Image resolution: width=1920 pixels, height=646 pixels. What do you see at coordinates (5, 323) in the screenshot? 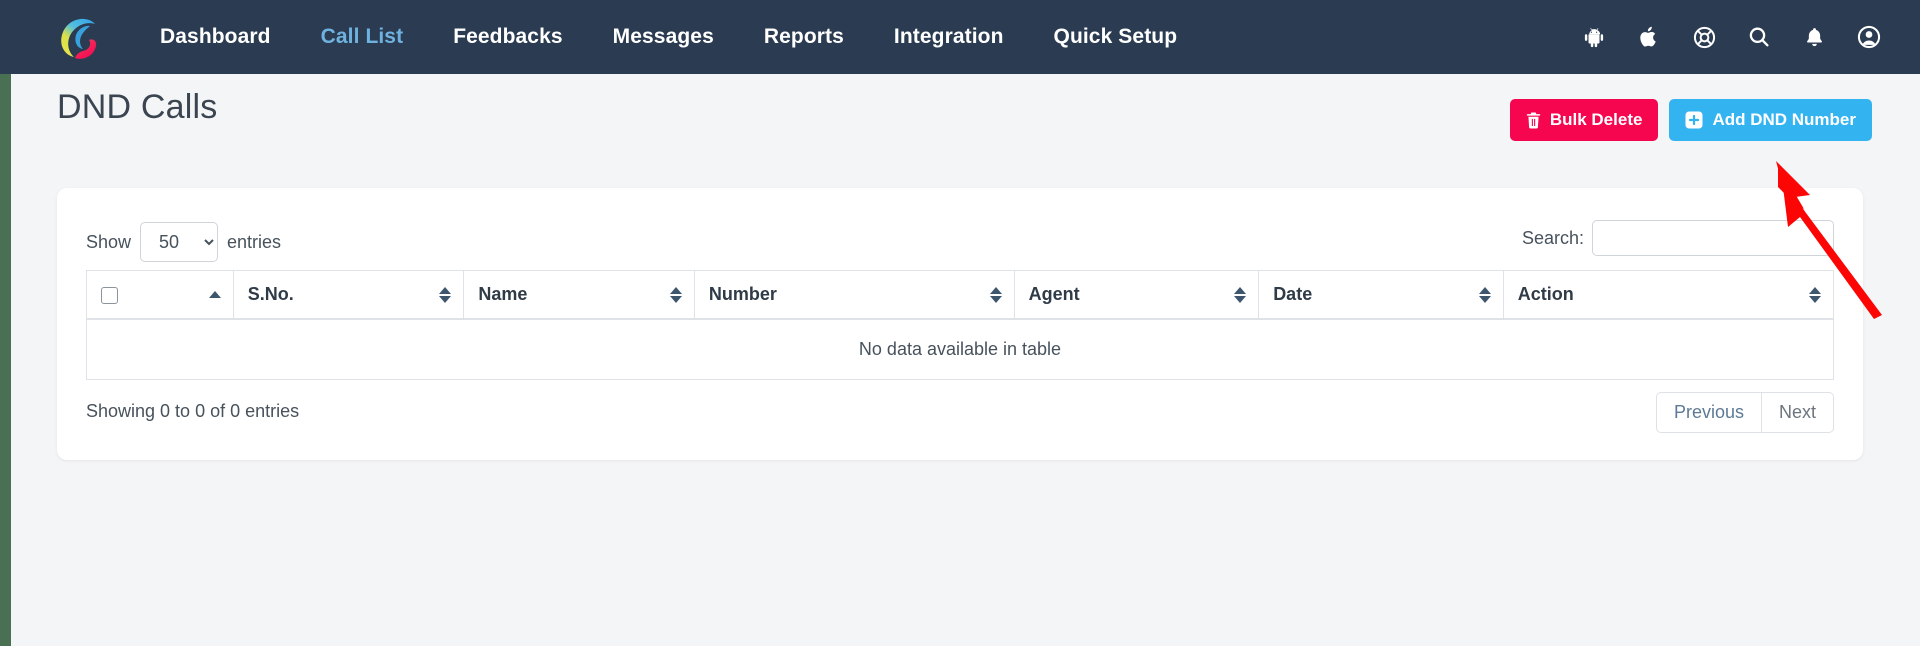
I see `left-edge-strip` at bounding box center [5, 323].